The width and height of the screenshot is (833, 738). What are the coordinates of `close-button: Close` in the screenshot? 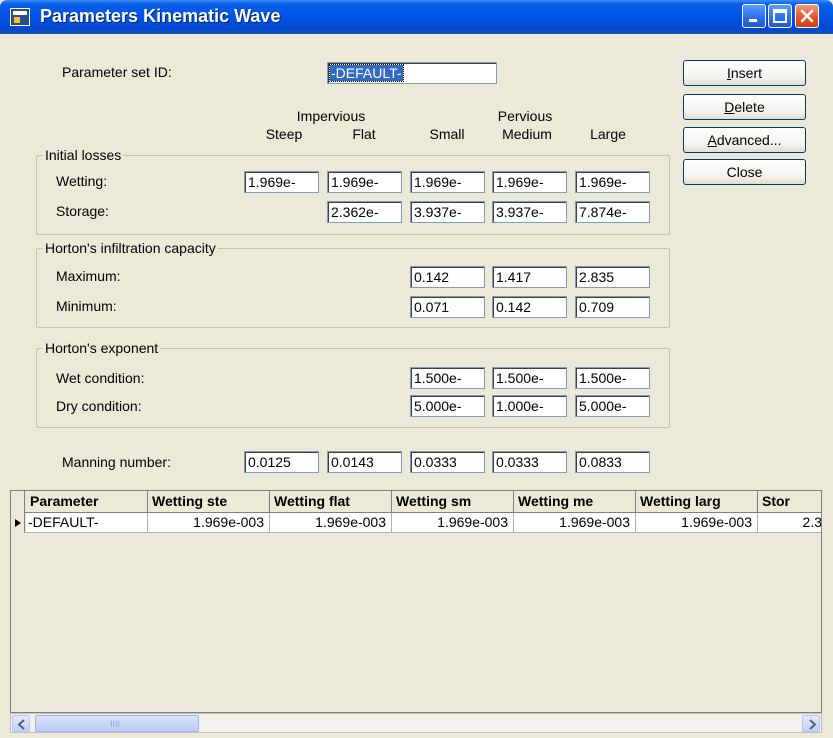 It's located at (744, 172).